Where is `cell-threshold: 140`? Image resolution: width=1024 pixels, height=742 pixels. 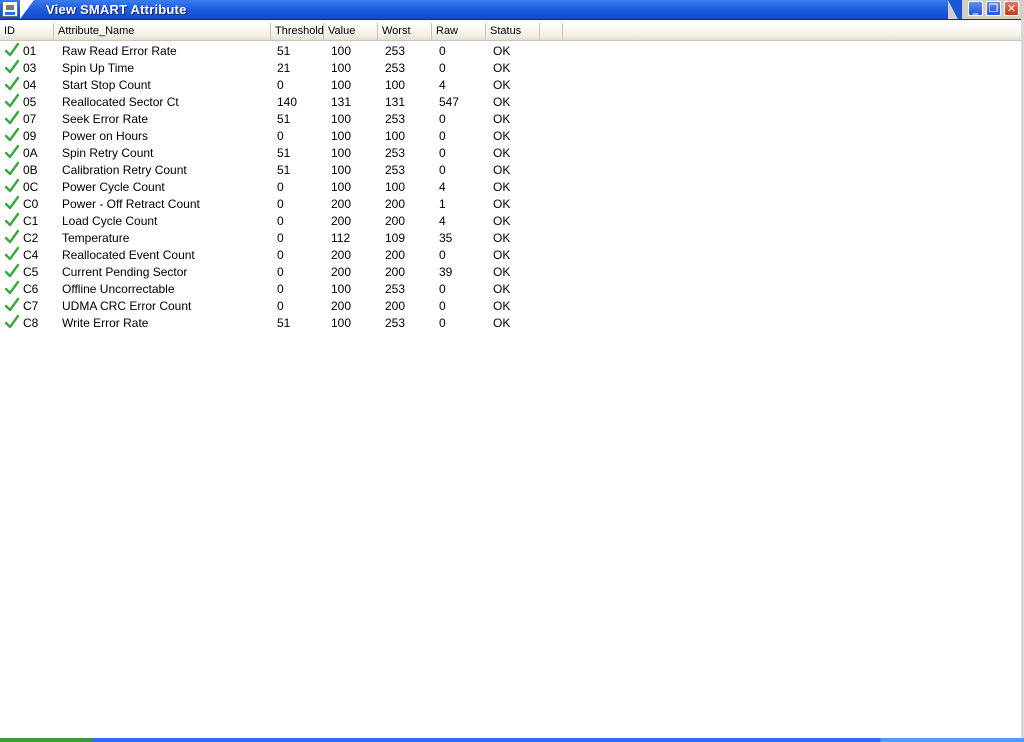 cell-threshold: 140 is located at coordinates (287, 102).